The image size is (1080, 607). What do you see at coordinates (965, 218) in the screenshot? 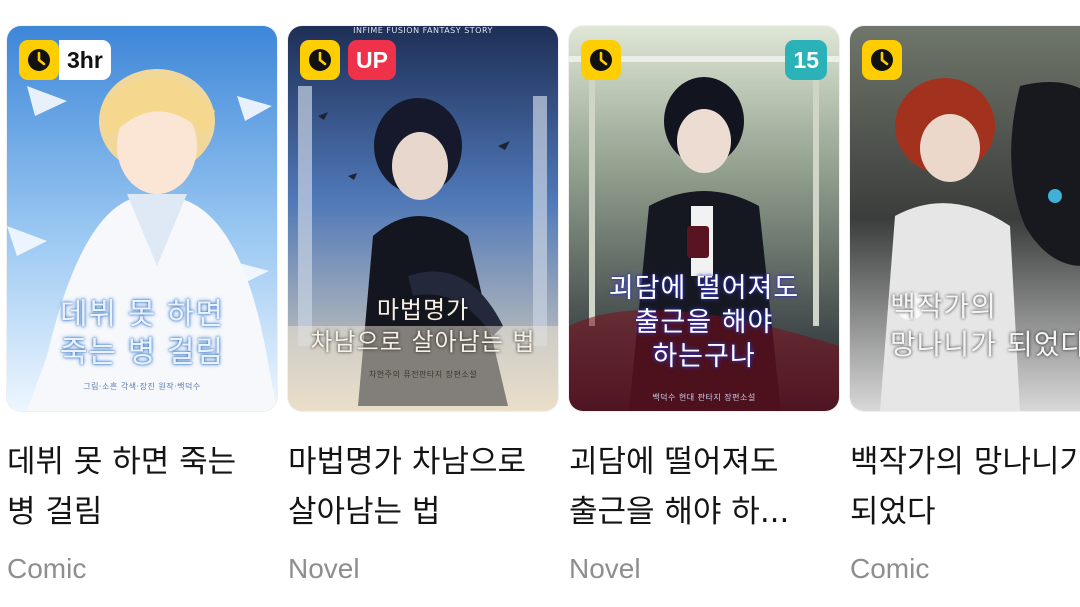
I see `cover-image: 백작가의 망나니가 되었다` at bounding box center [965, 218].